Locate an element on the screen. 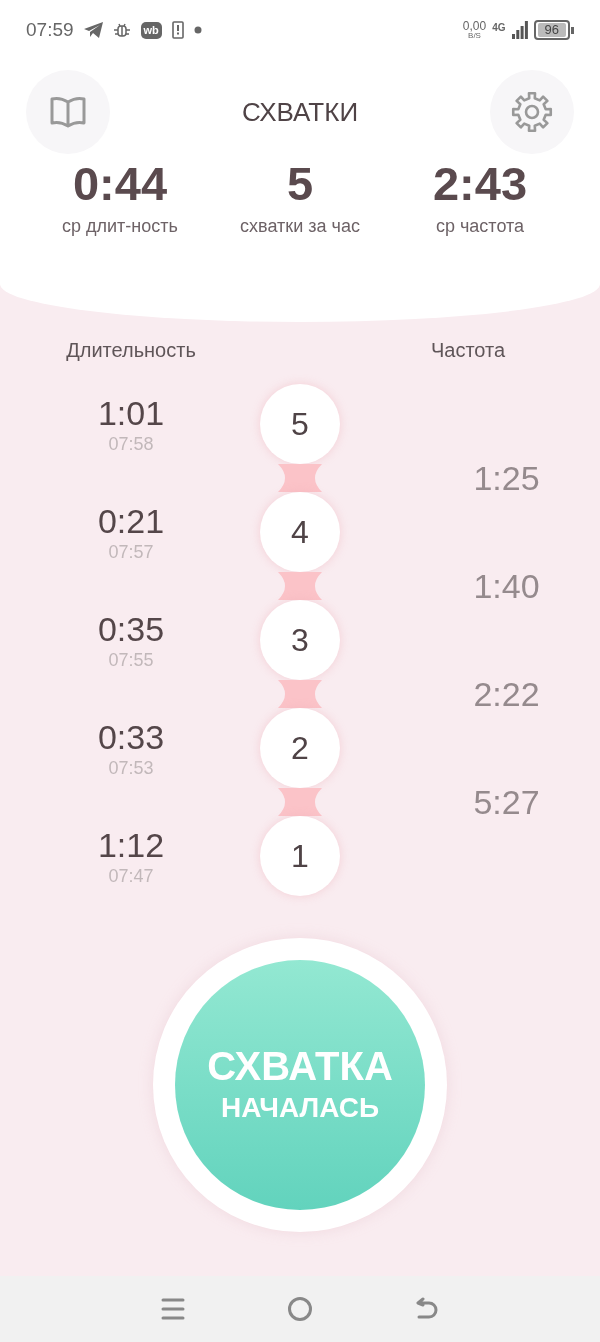 The width and height of the screenshot is (600, 1342). paper-plane-icon is located at coordinates (93, 30).